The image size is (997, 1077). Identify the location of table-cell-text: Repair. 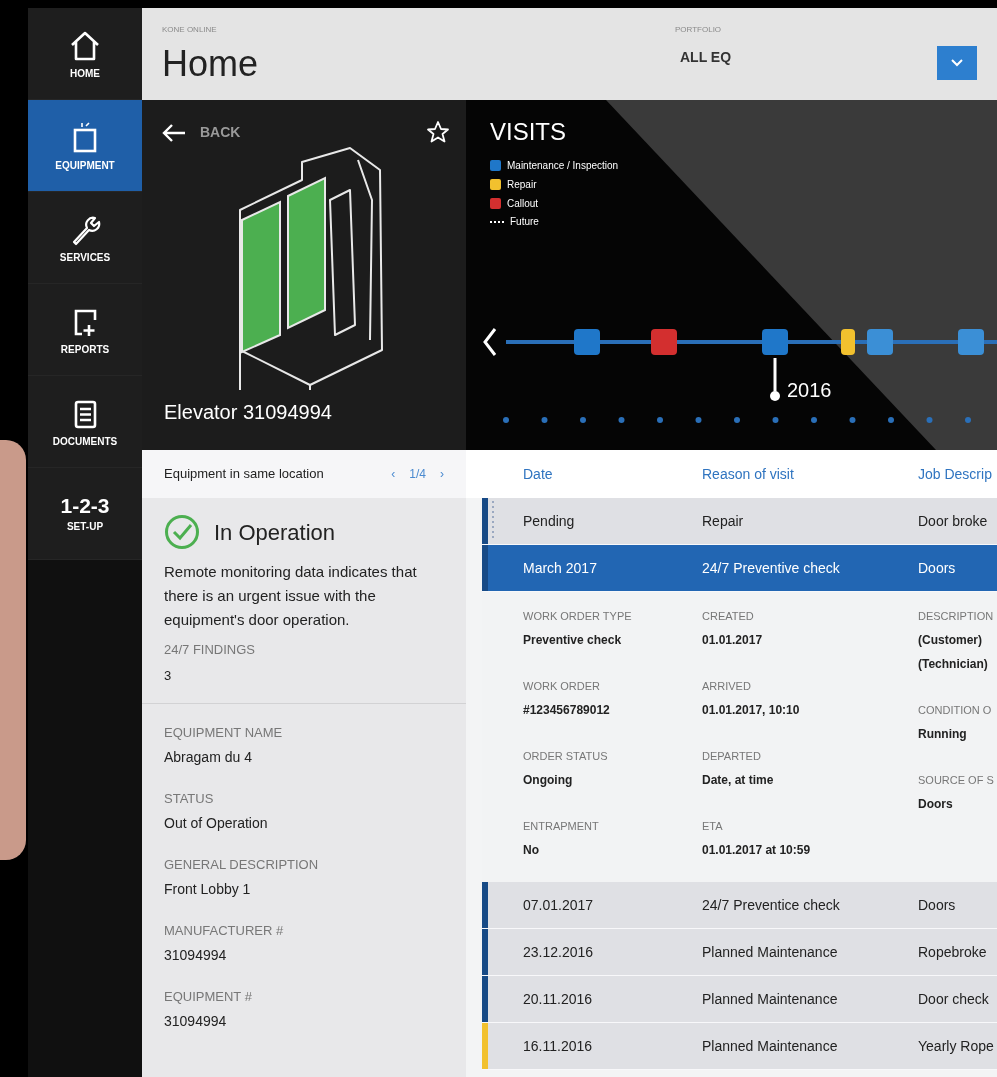
(723, 521).